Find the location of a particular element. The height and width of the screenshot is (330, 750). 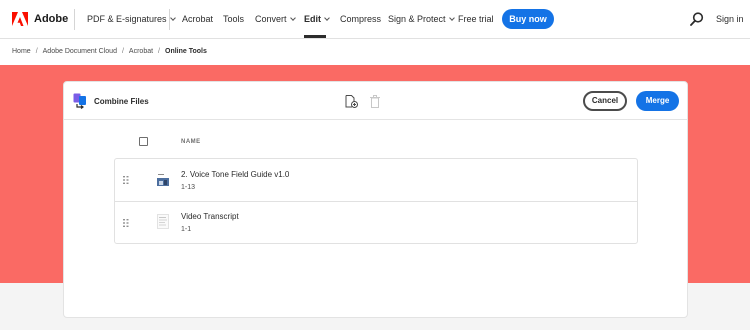

nav-item-sign-protect: Sign & Protect is located at coordinates (421, 19).